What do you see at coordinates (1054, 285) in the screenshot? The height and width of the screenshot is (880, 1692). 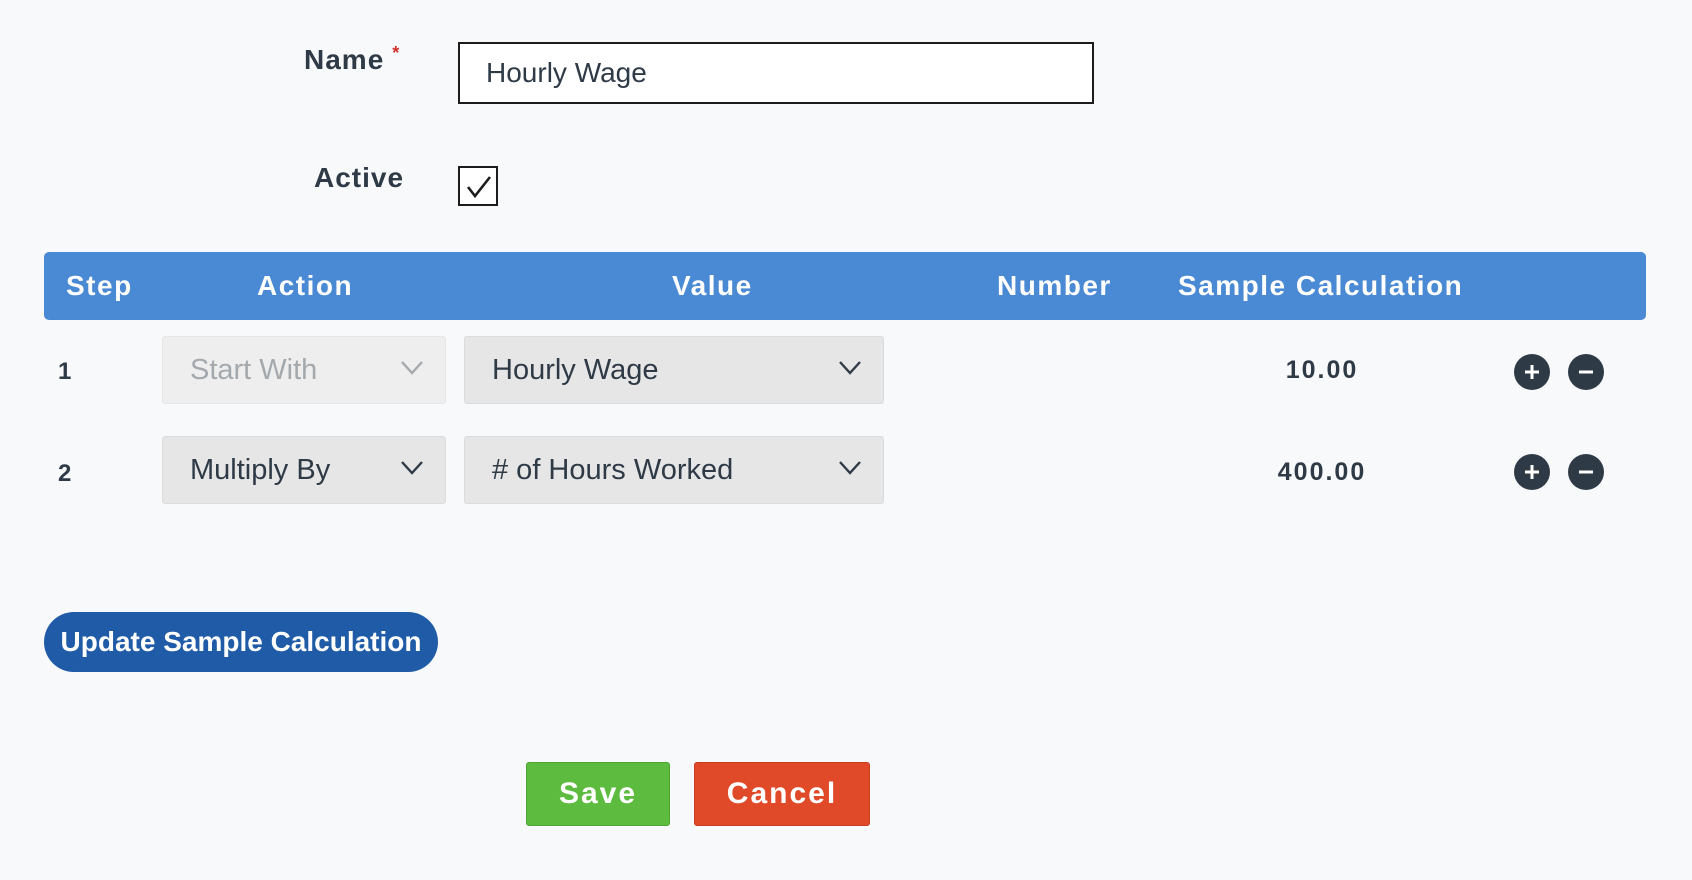 I see `header-number: Number` at bounding box center [1054, 285].